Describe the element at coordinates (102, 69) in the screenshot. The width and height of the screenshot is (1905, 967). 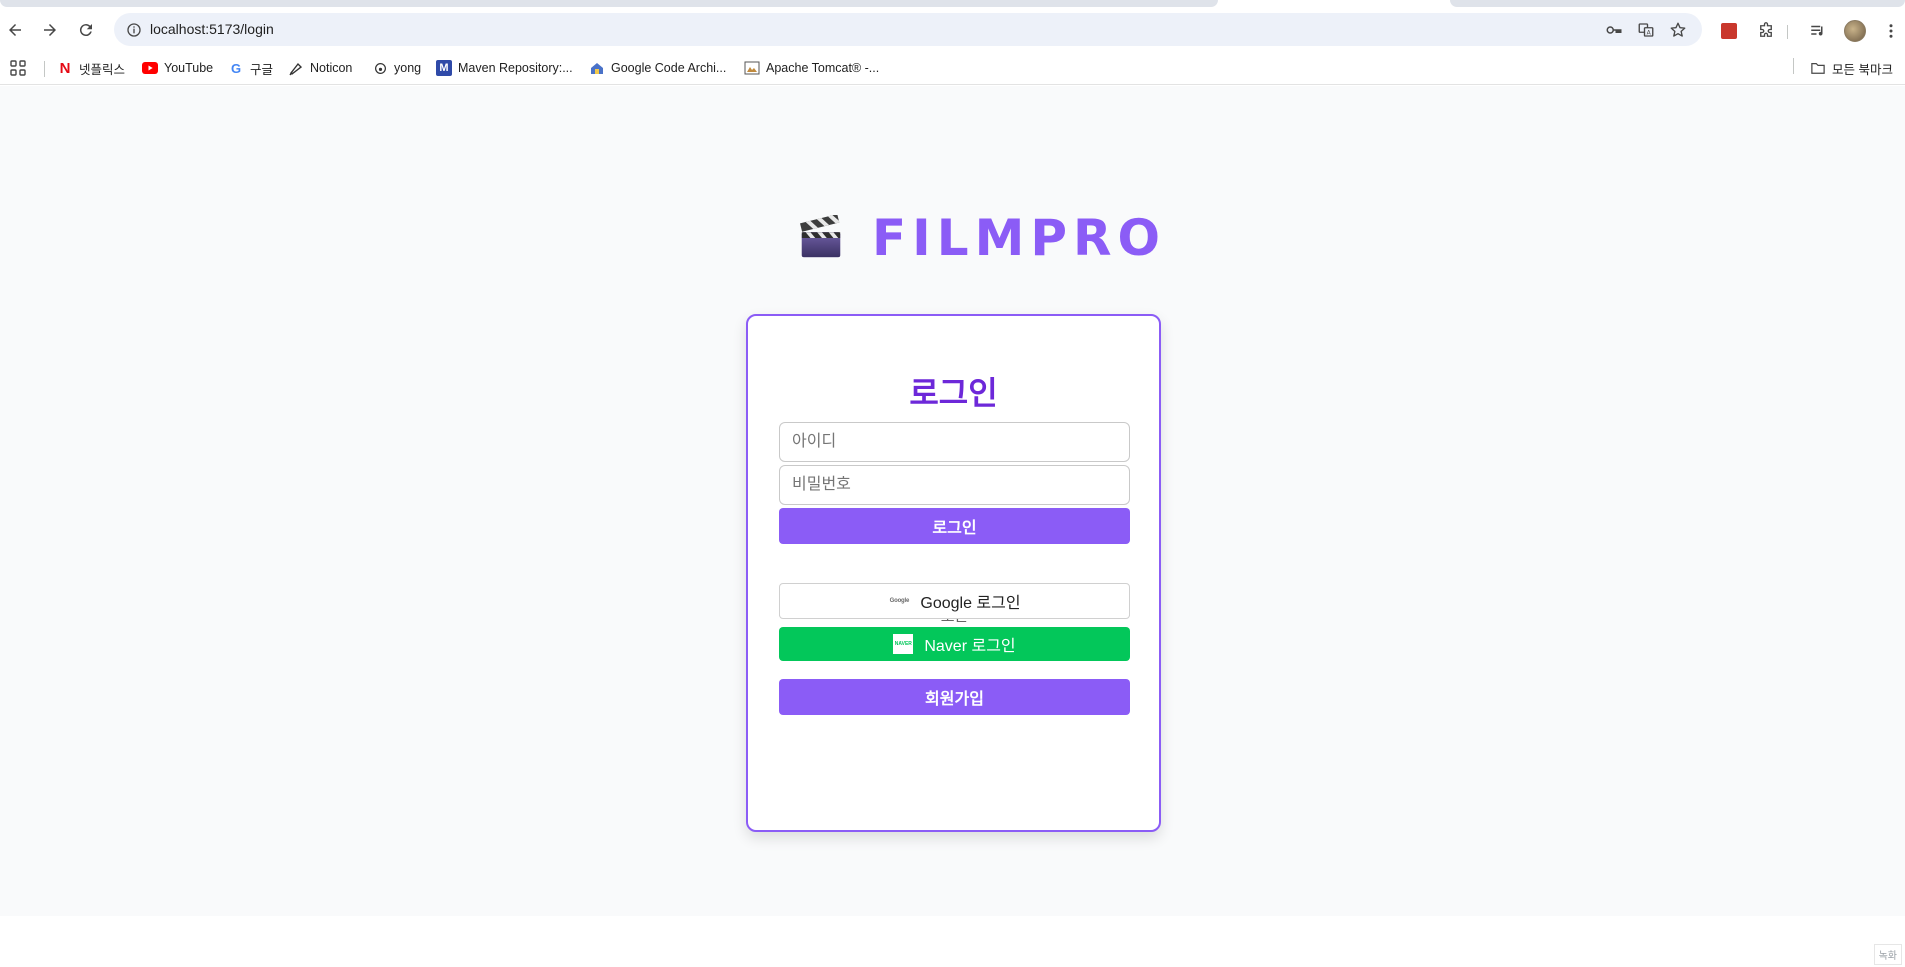
I see `bookmark-label: 넷플릭스` at that location.